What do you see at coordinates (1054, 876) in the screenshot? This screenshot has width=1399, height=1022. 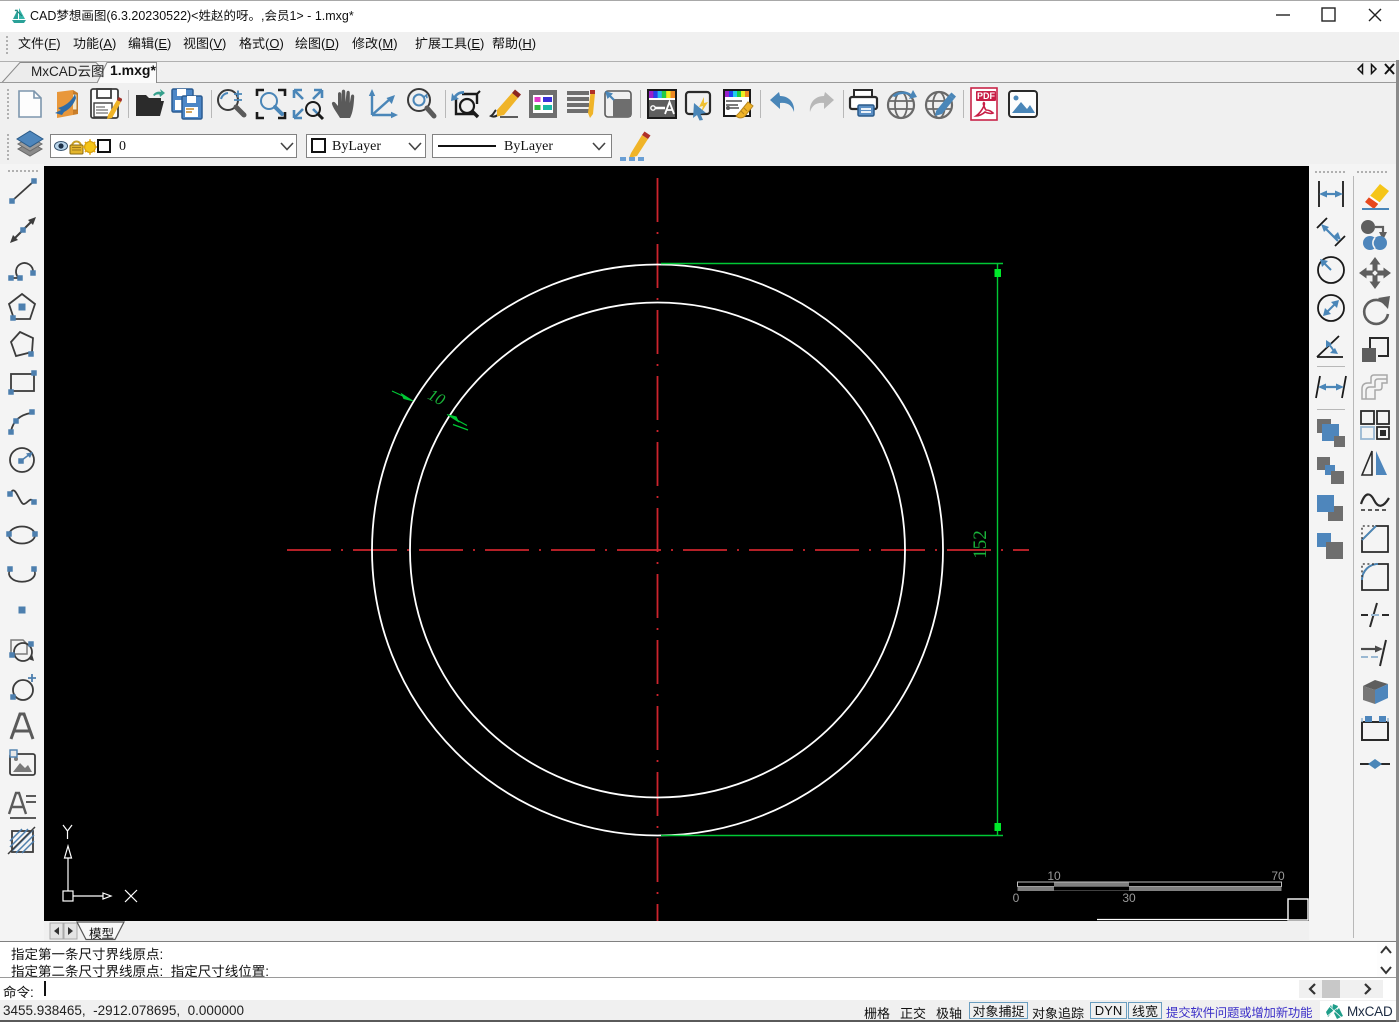 I see `svg-text: 10` at bounding box center [1054, 876].